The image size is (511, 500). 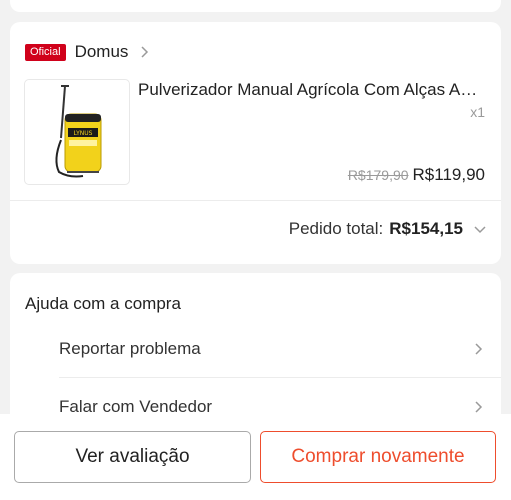 I want to click on chevron-down-icon, so click(x=480, y=229).